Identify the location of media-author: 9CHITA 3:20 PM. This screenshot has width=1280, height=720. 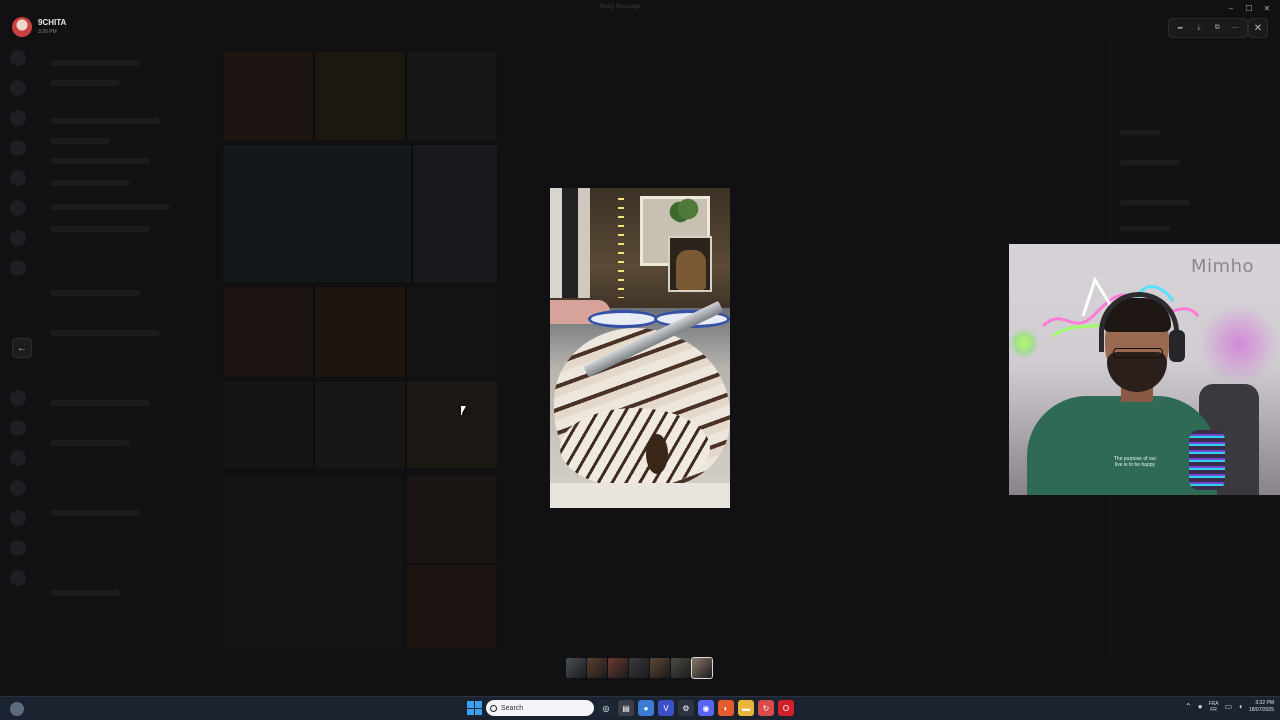
(39, 27).